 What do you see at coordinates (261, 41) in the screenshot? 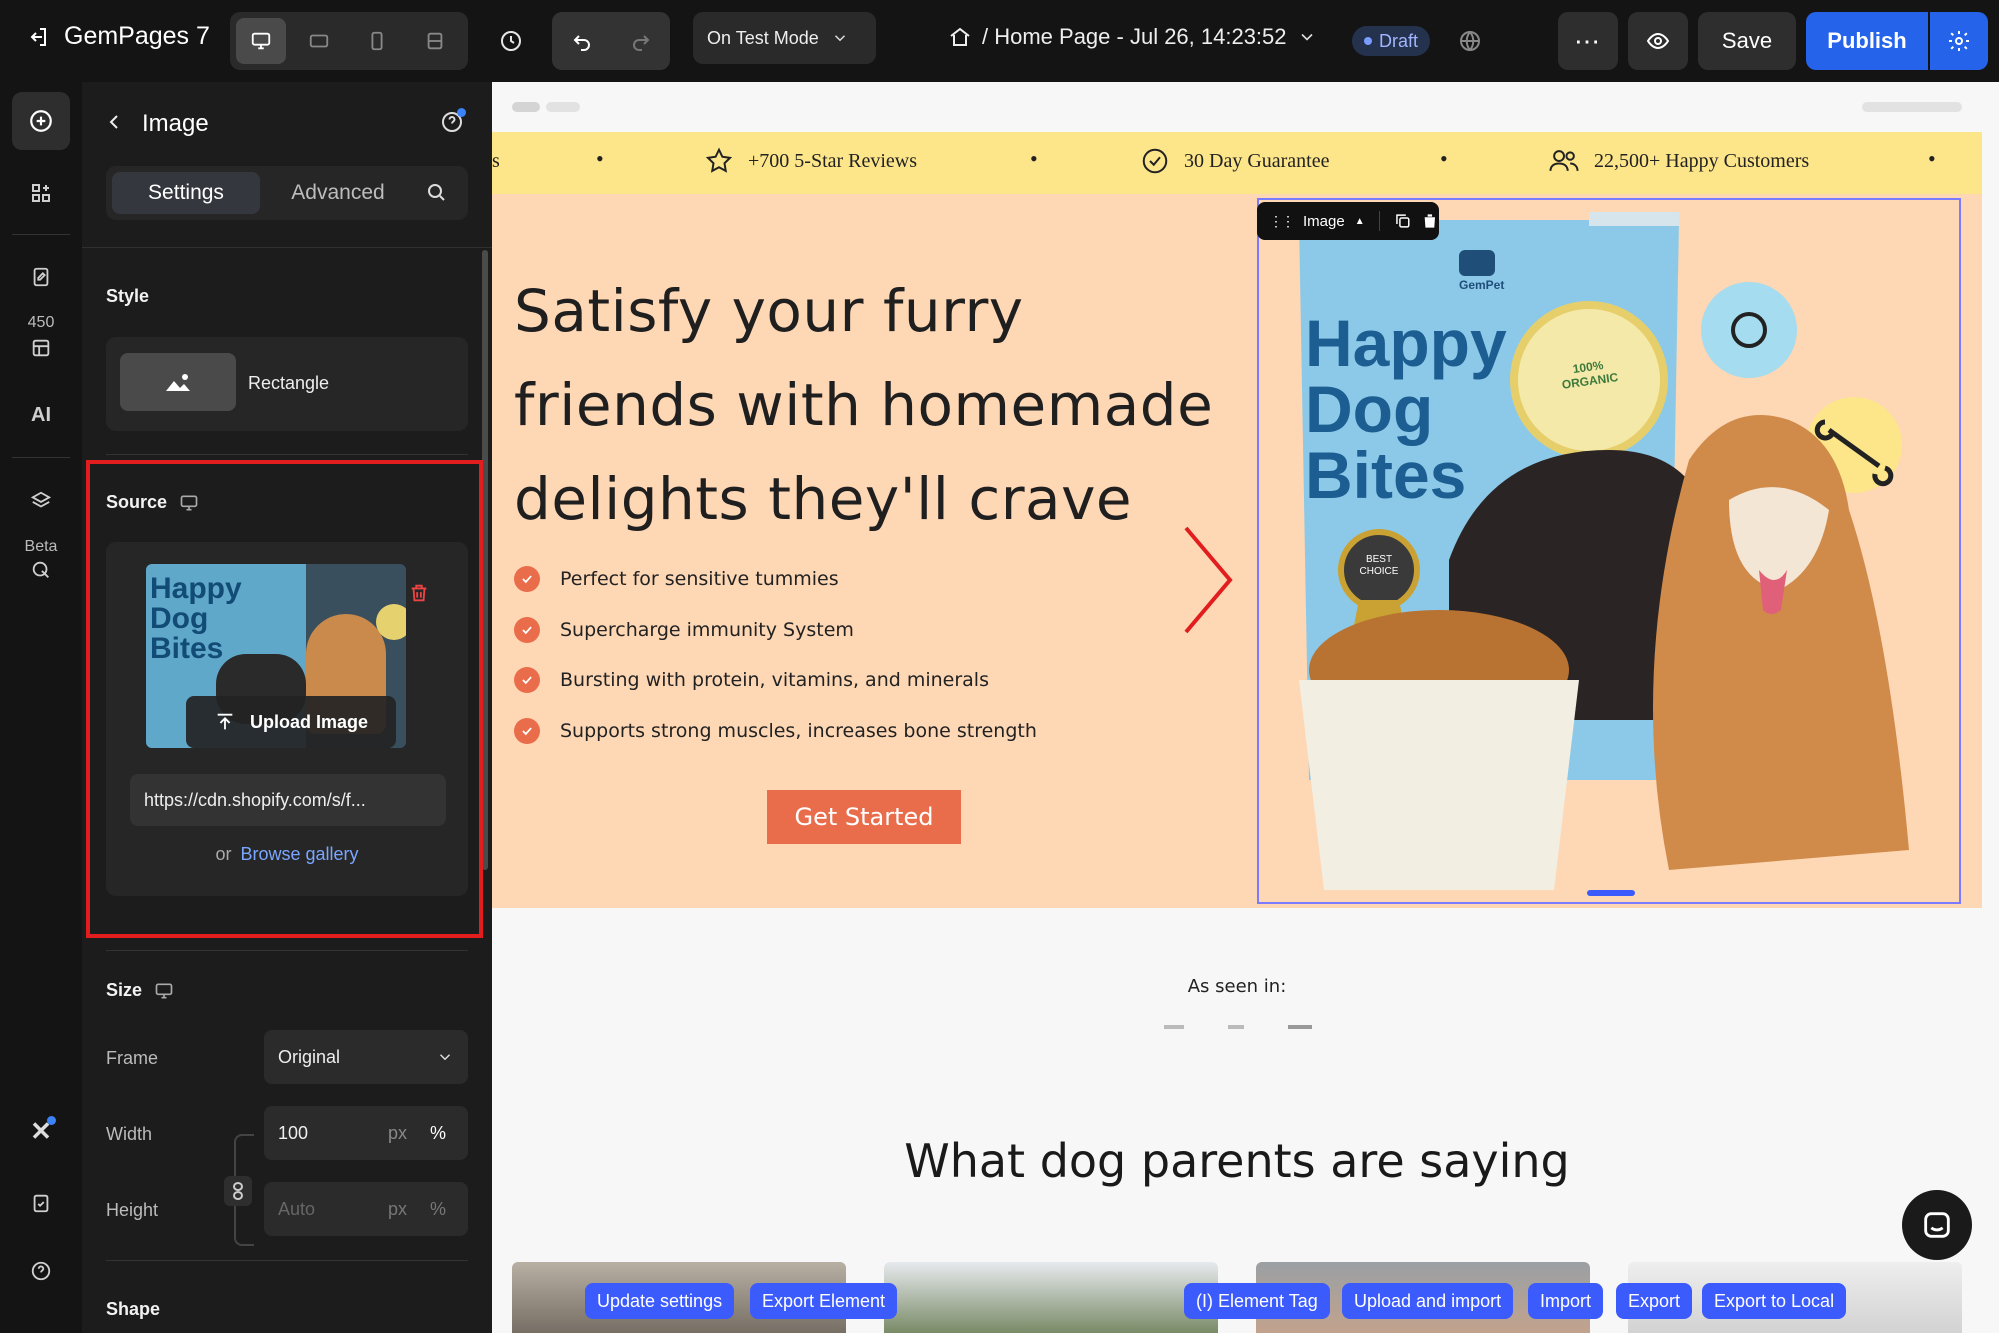
I see `desktop-view-button` at bounding box center [261, 41].